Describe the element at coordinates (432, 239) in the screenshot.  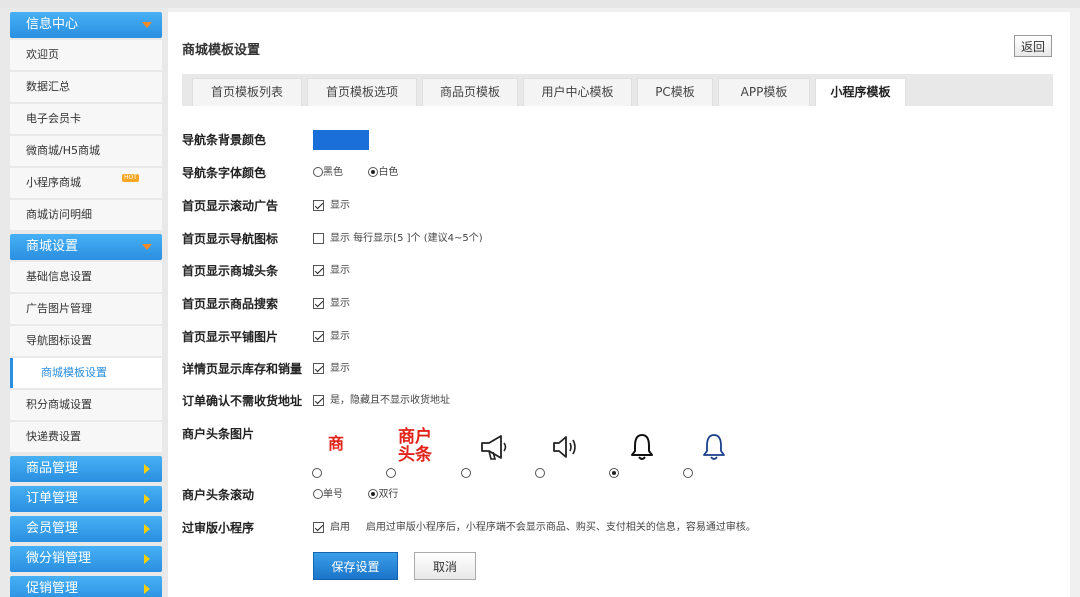
I see `row-nav-icon: 首页显示导航图标 显示 每行显示[5 ]个 (建议4~5个)` at that location.